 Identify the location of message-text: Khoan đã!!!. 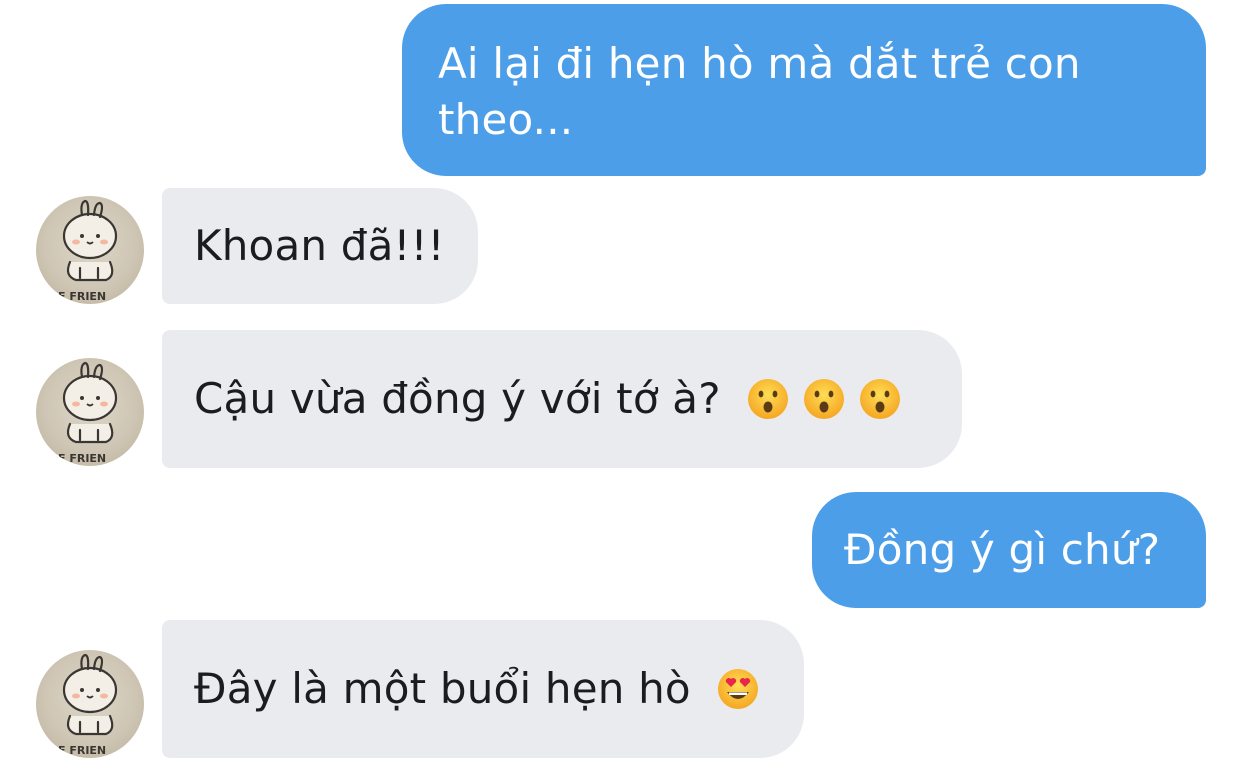
(319, 245).